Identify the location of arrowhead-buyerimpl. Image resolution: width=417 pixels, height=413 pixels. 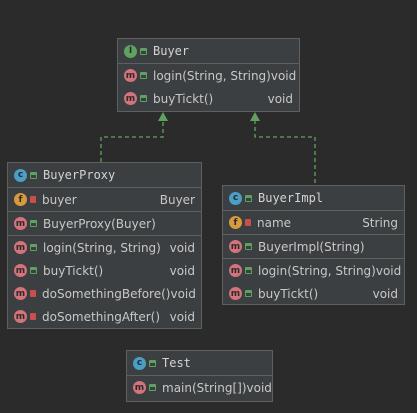
(255, 116).